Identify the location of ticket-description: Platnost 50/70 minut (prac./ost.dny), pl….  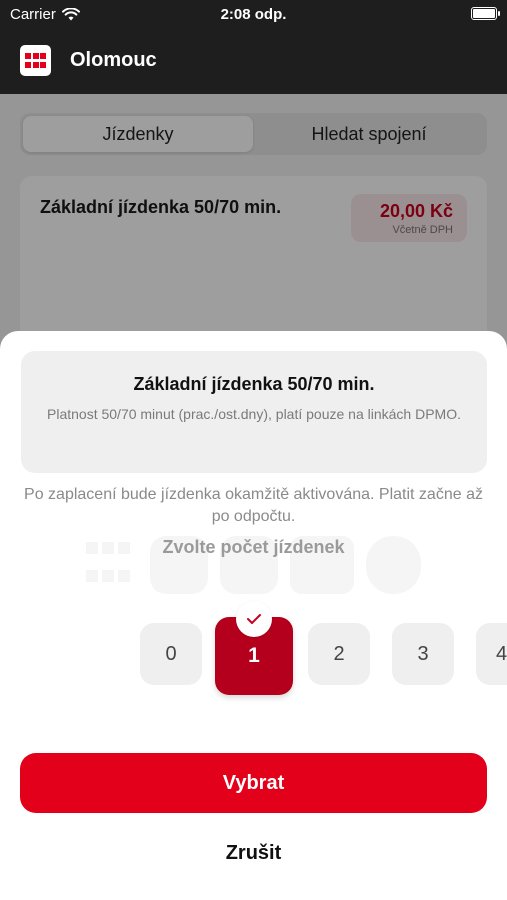
(254, 414).